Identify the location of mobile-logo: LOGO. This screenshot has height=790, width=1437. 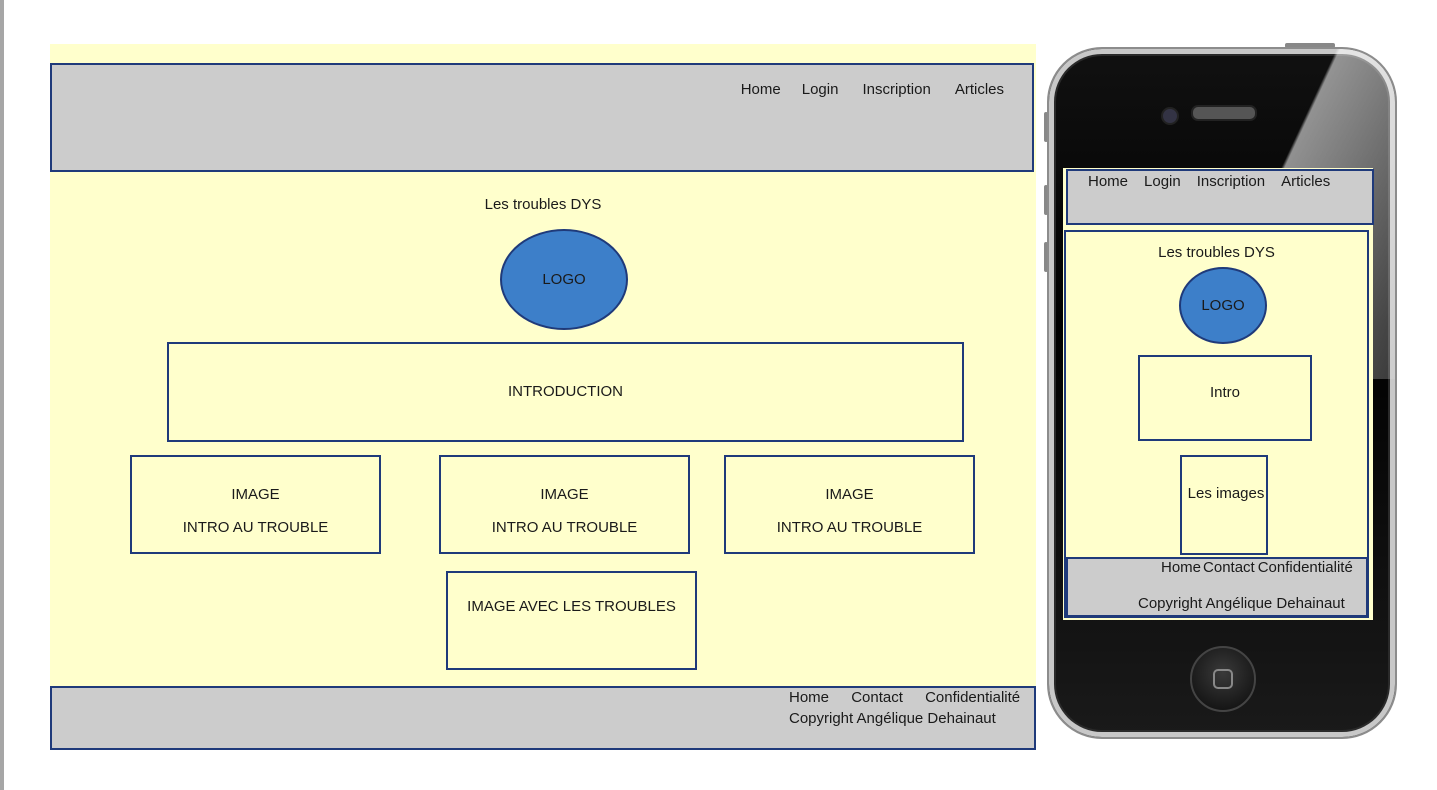
(1223, 305).